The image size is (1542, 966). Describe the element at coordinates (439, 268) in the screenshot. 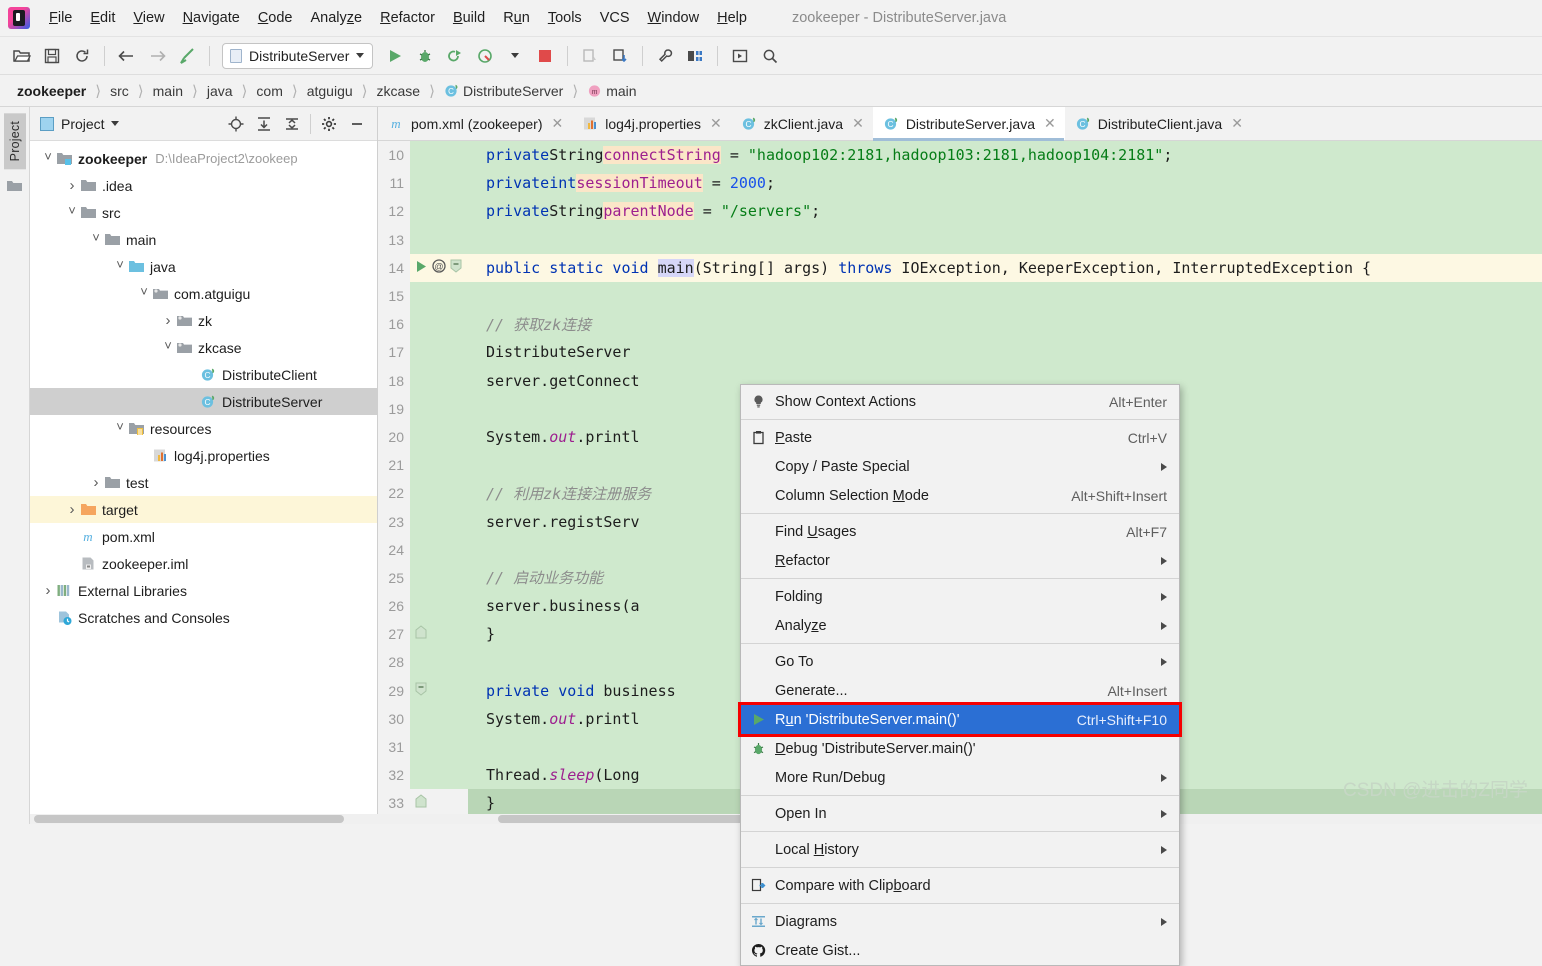

I see `override-icon: @` at that location.